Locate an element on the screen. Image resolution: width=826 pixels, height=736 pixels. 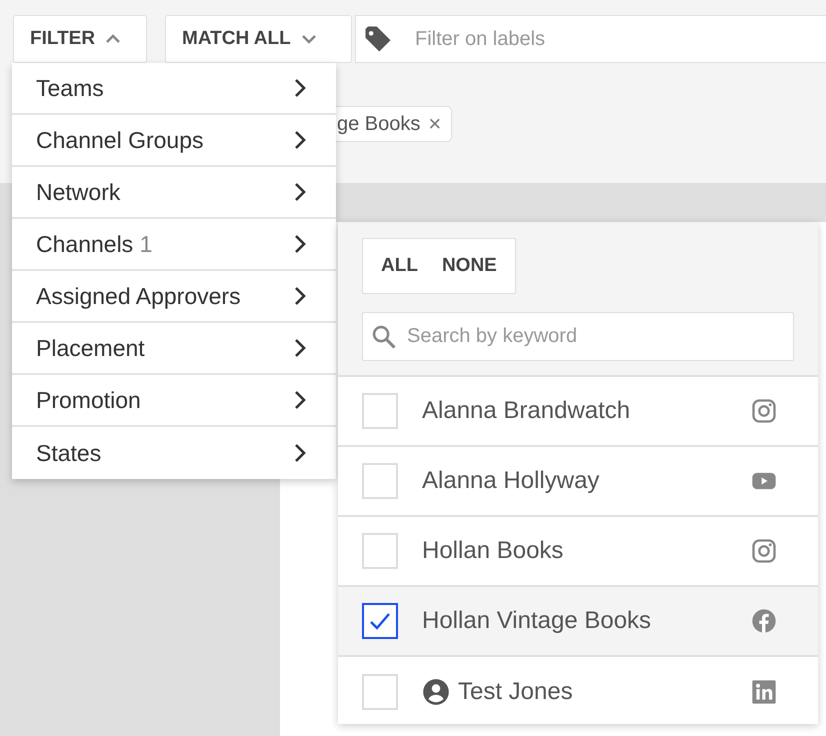
channel-option: Hollan Vintage Books is located at coordinates (578, 622).